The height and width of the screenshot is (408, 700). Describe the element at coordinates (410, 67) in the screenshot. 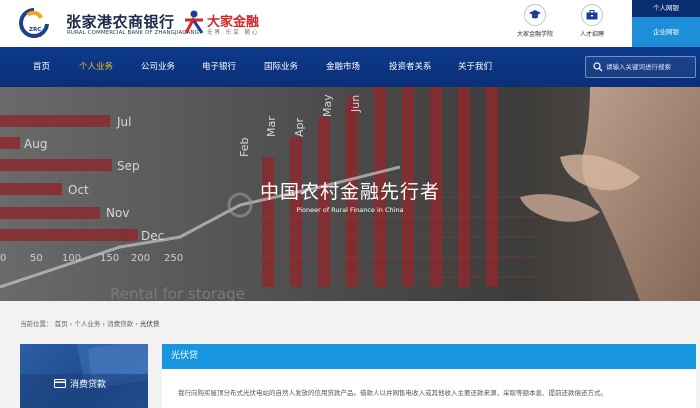

I see `nav-investor-relations: 投资者关系` at that location.